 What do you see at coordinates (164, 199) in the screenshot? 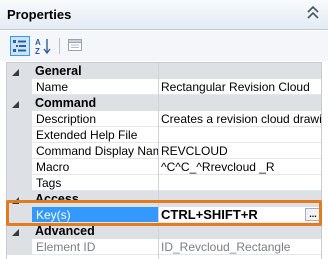
I see `category-access: Access` at bounding box center [164, 199].